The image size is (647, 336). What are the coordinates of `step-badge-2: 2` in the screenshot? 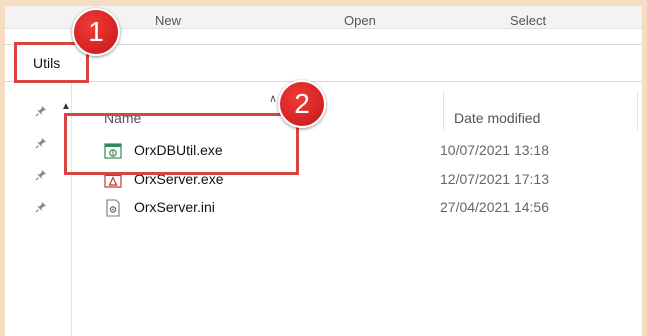 It's located at (302, 104).